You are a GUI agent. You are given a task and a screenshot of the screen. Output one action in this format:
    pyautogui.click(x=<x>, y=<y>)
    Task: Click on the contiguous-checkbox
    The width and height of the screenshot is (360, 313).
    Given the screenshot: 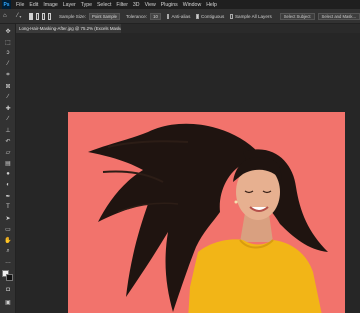 What is the action you would take?
    pyautogui.click(x=198, y=16)
    